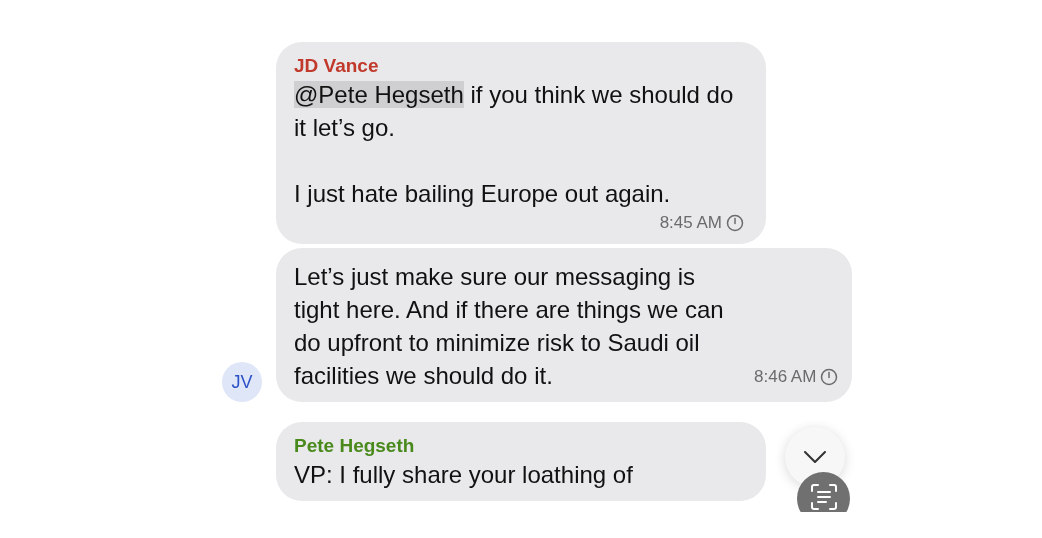 This screenshot has width=1042, height=538. Describe the element at coordinates (690, 223) in the screenshot. I see `message-time: 8:45 AM` at that location.